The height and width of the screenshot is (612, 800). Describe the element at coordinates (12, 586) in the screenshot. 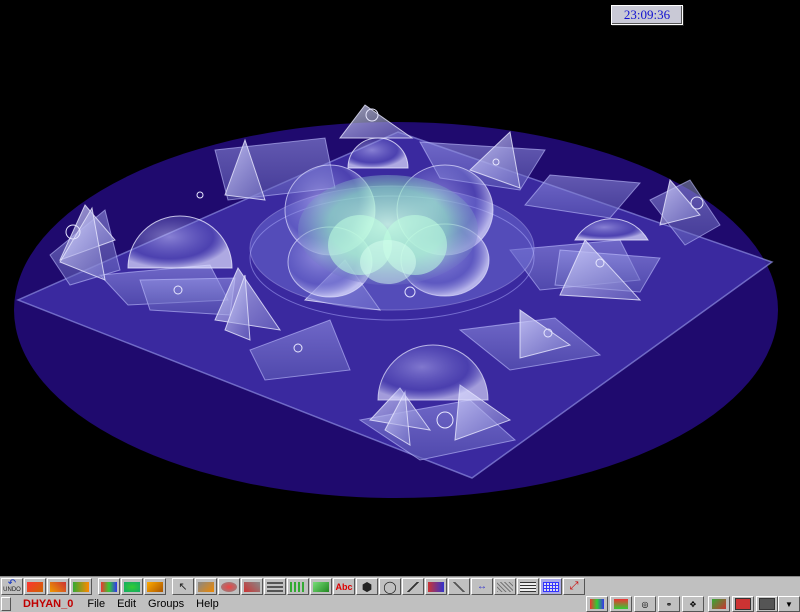

I see `undo-button: ↶ UNDO` at that location.